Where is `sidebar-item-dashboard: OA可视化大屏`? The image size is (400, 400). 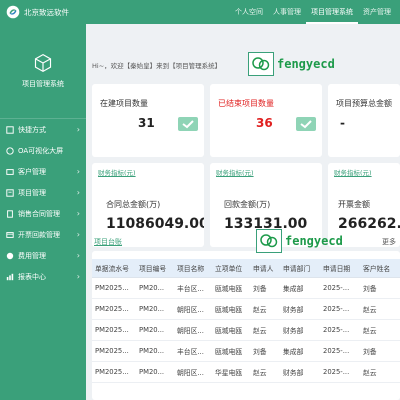
sidebar-item-dashboard: OA可视化大屏 is located at coordinates (43, 150).